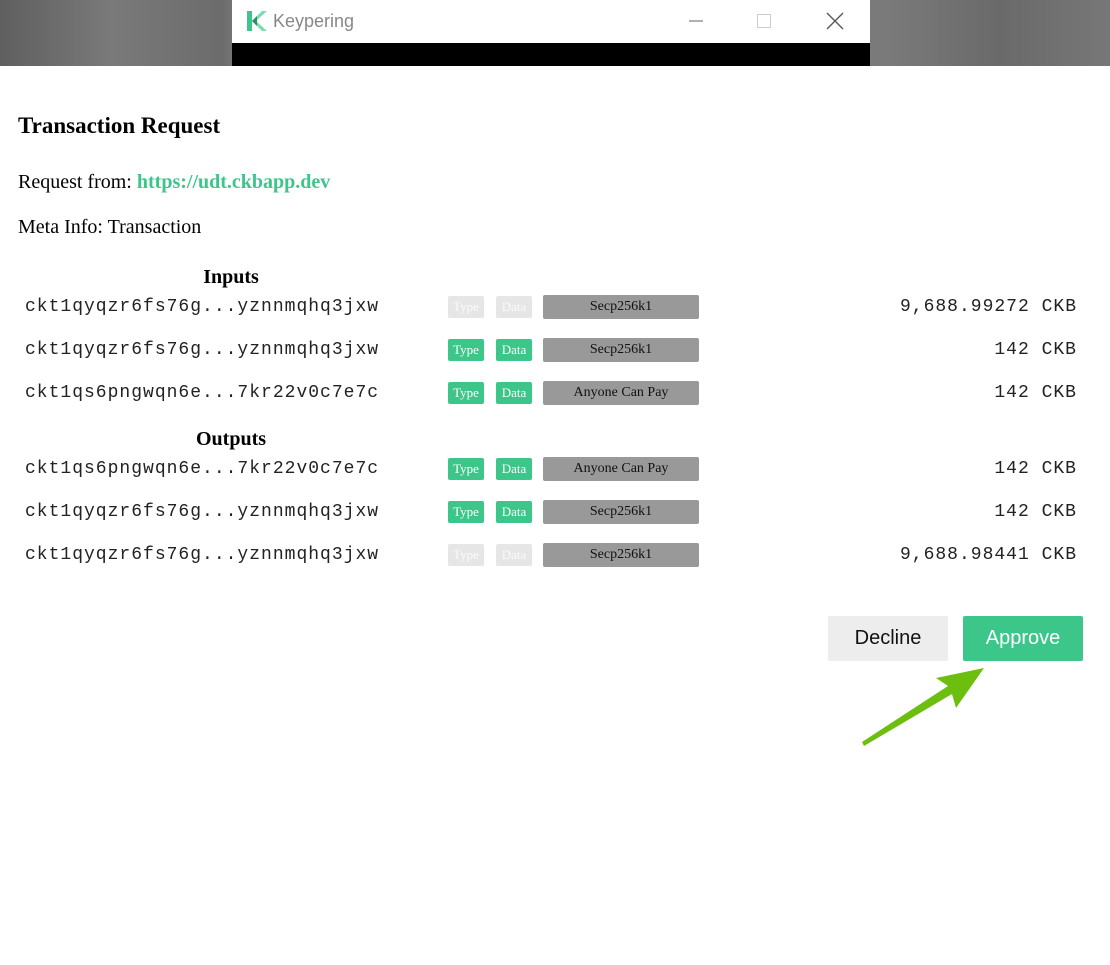 The image size is (1110, 965). What do you see at coordinates (888, 638) in the screenshot?
I see `decline-button: Decline` at bounding box center [888, 638].